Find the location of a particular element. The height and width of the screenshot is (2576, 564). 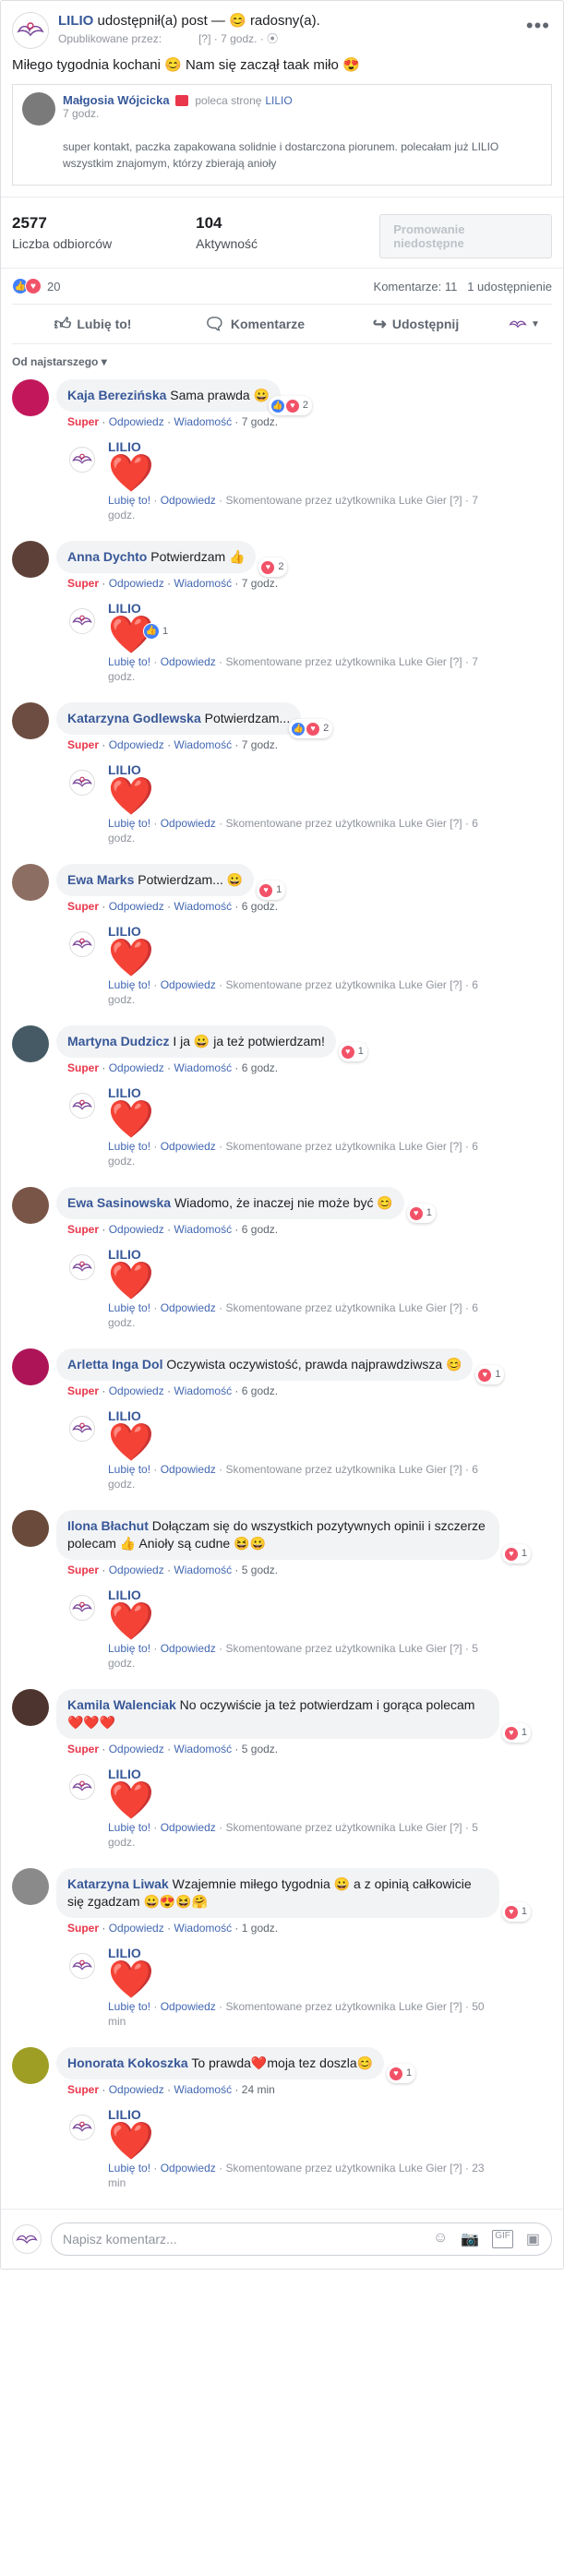

comment-time: 1 godz. is located at coordinates (260, 1929).